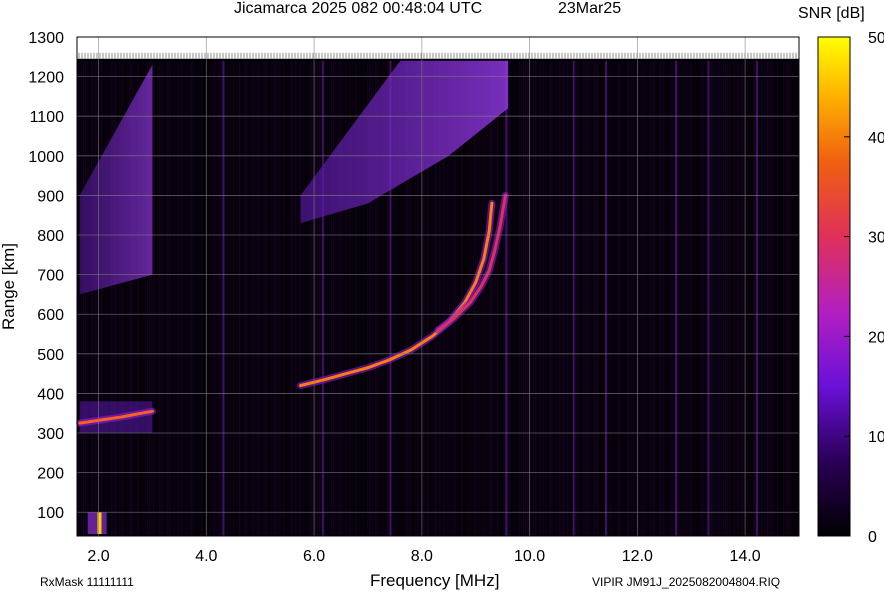  Describe the element at coordinates (358, 8) in the screenshot. I see `chart-title: Jicamarca 2025 082 00:48:04 UTC` at that location.